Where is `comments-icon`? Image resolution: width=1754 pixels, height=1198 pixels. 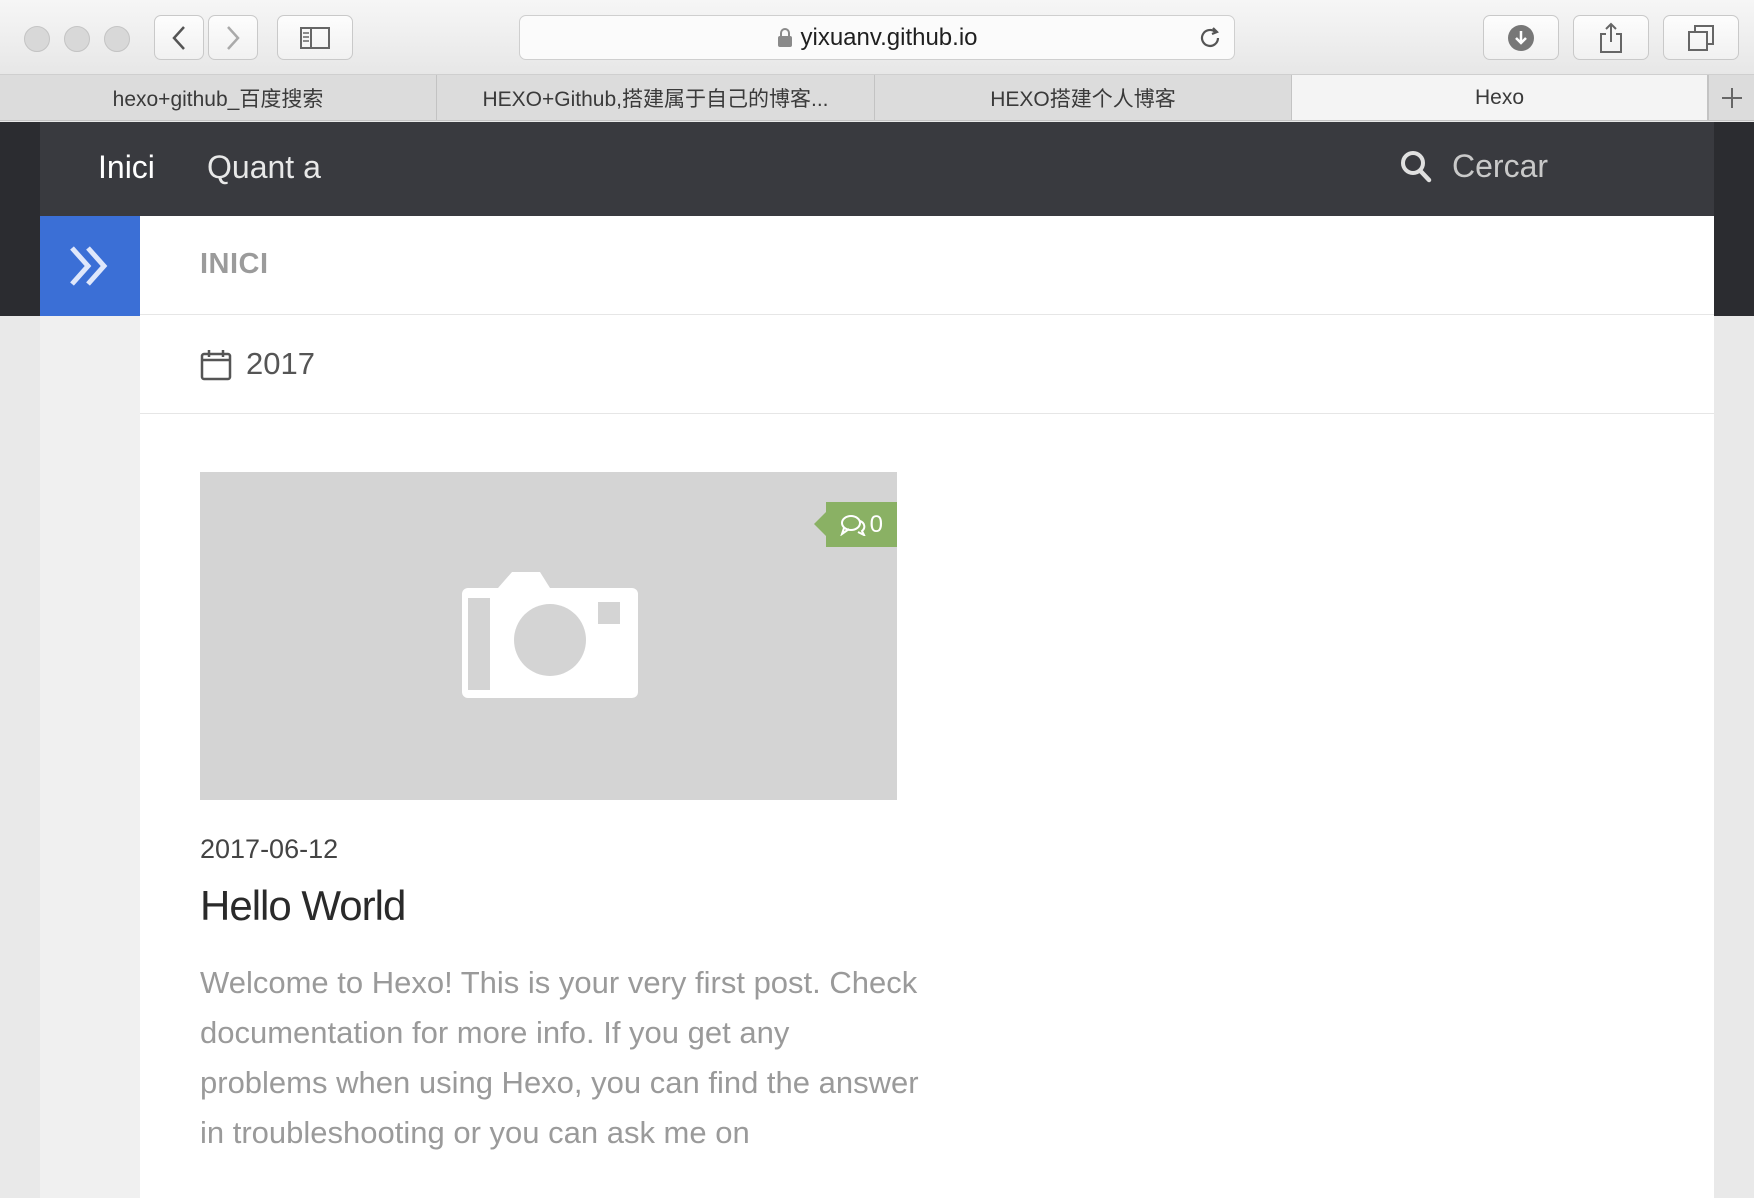
comments-icon is located at coordinates (852, 525).